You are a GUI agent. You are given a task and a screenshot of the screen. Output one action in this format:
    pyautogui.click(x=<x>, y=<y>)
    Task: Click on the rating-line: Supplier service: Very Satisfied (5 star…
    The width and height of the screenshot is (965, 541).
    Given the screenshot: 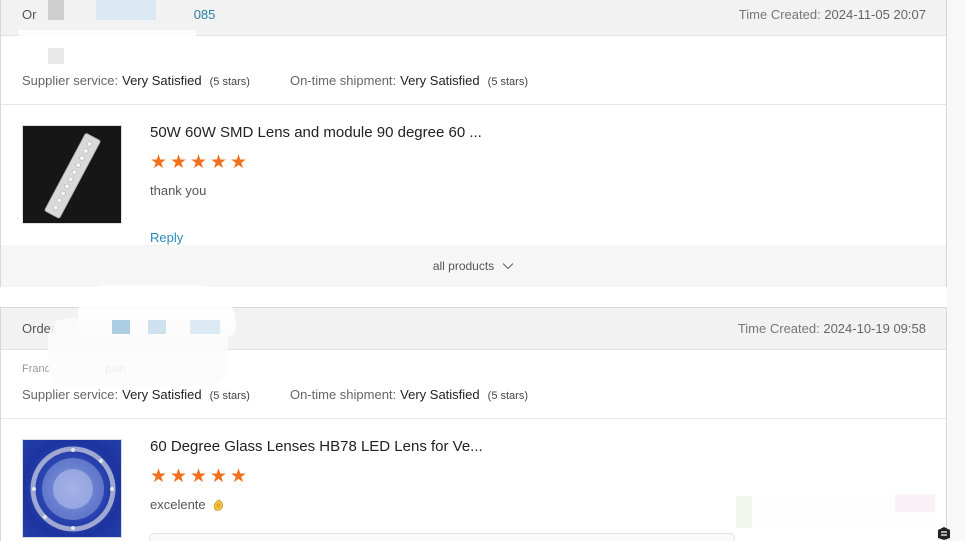 What is the action you would take?
    pyautogui.click(x=275, y=394)
    